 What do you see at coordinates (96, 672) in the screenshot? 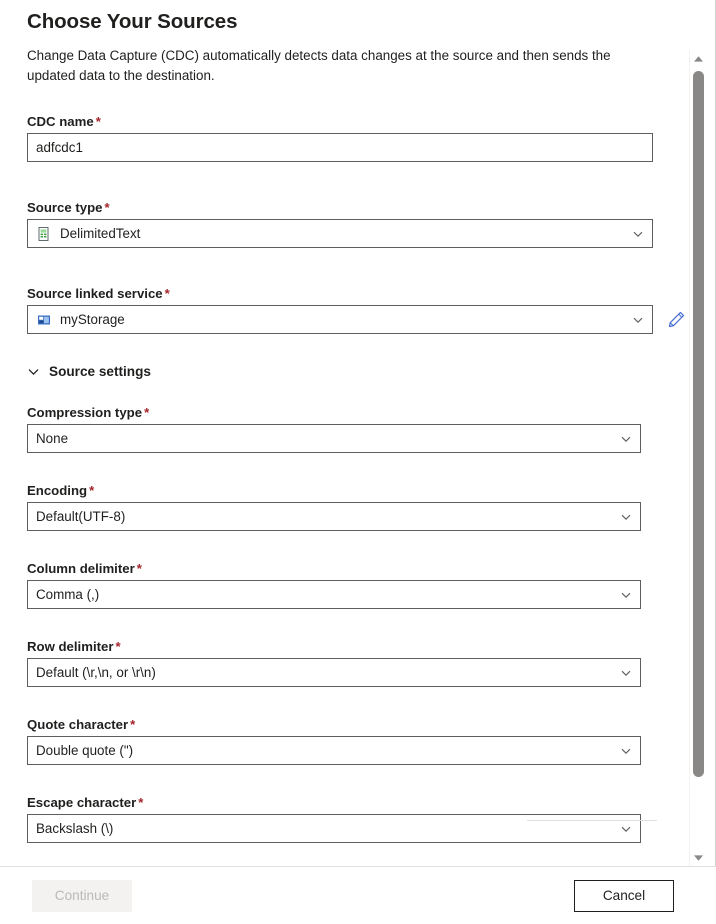
I see `row-delimiter-value: Default (\r,\n, or \r\n)` at bounding box center [96, 672].